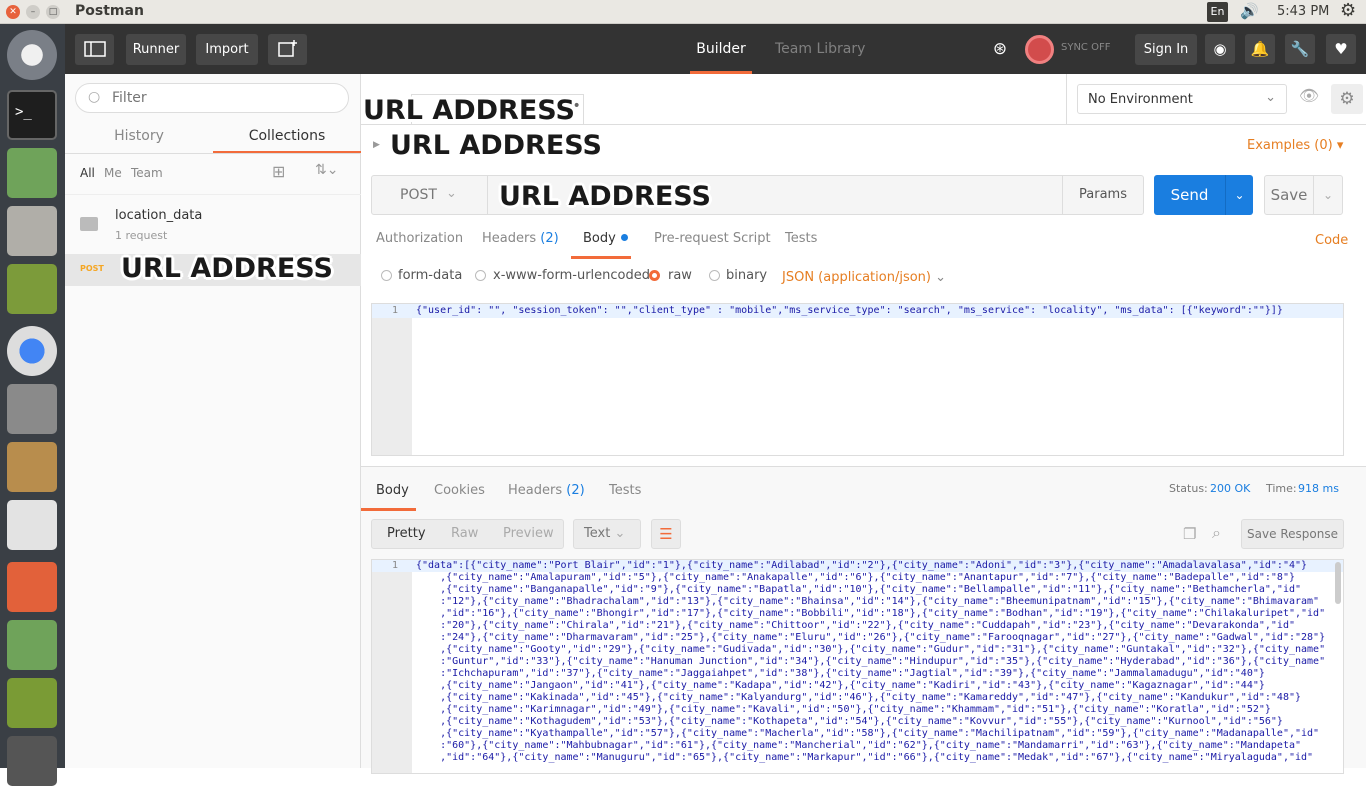 The image size is (1366, 786). What do you see at coordinates (714, 275) in the screenshot?
I see `radio-binary` at bounding box center [714, 275].